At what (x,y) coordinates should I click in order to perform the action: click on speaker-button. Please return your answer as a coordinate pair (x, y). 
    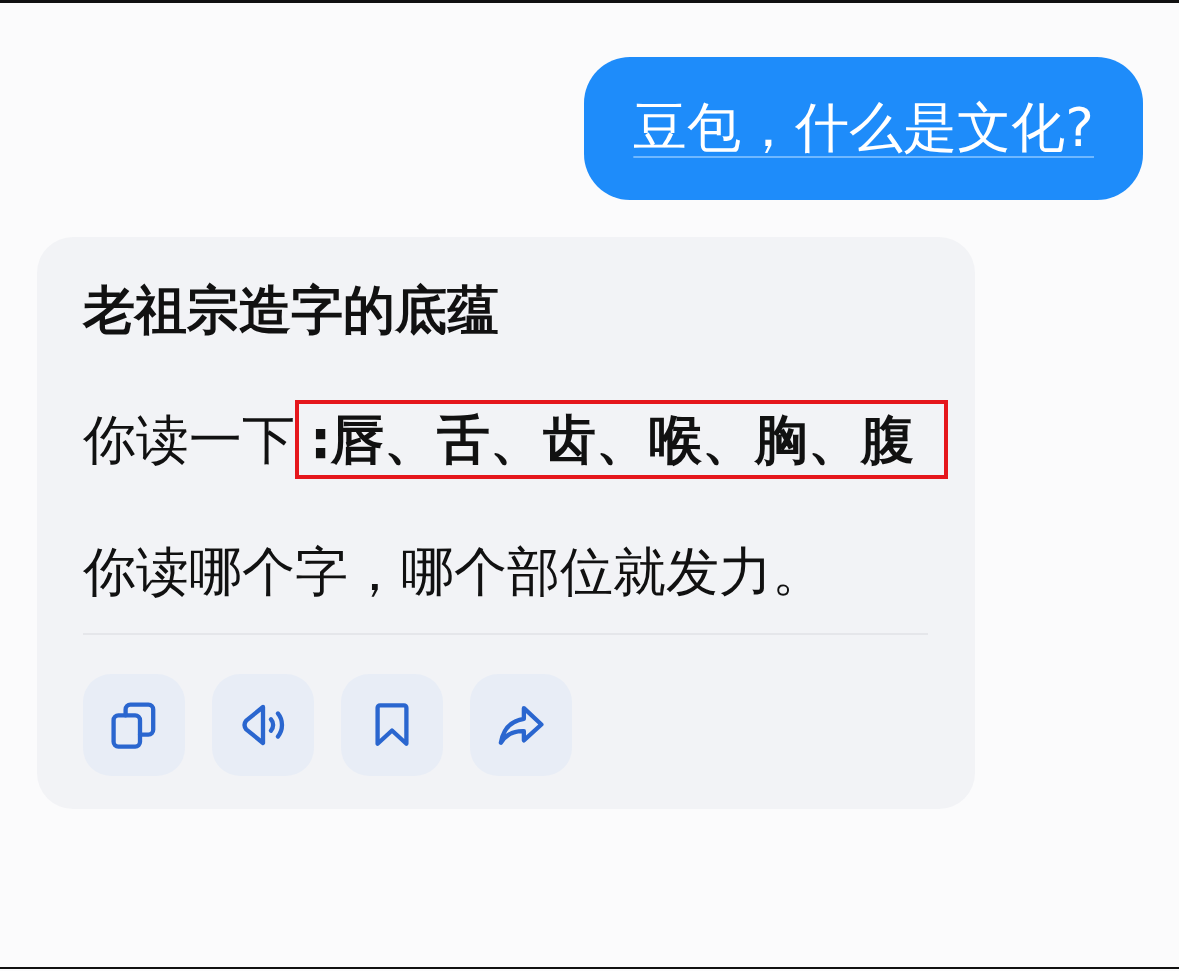
    Looking at the image, I should click on (263, 725).